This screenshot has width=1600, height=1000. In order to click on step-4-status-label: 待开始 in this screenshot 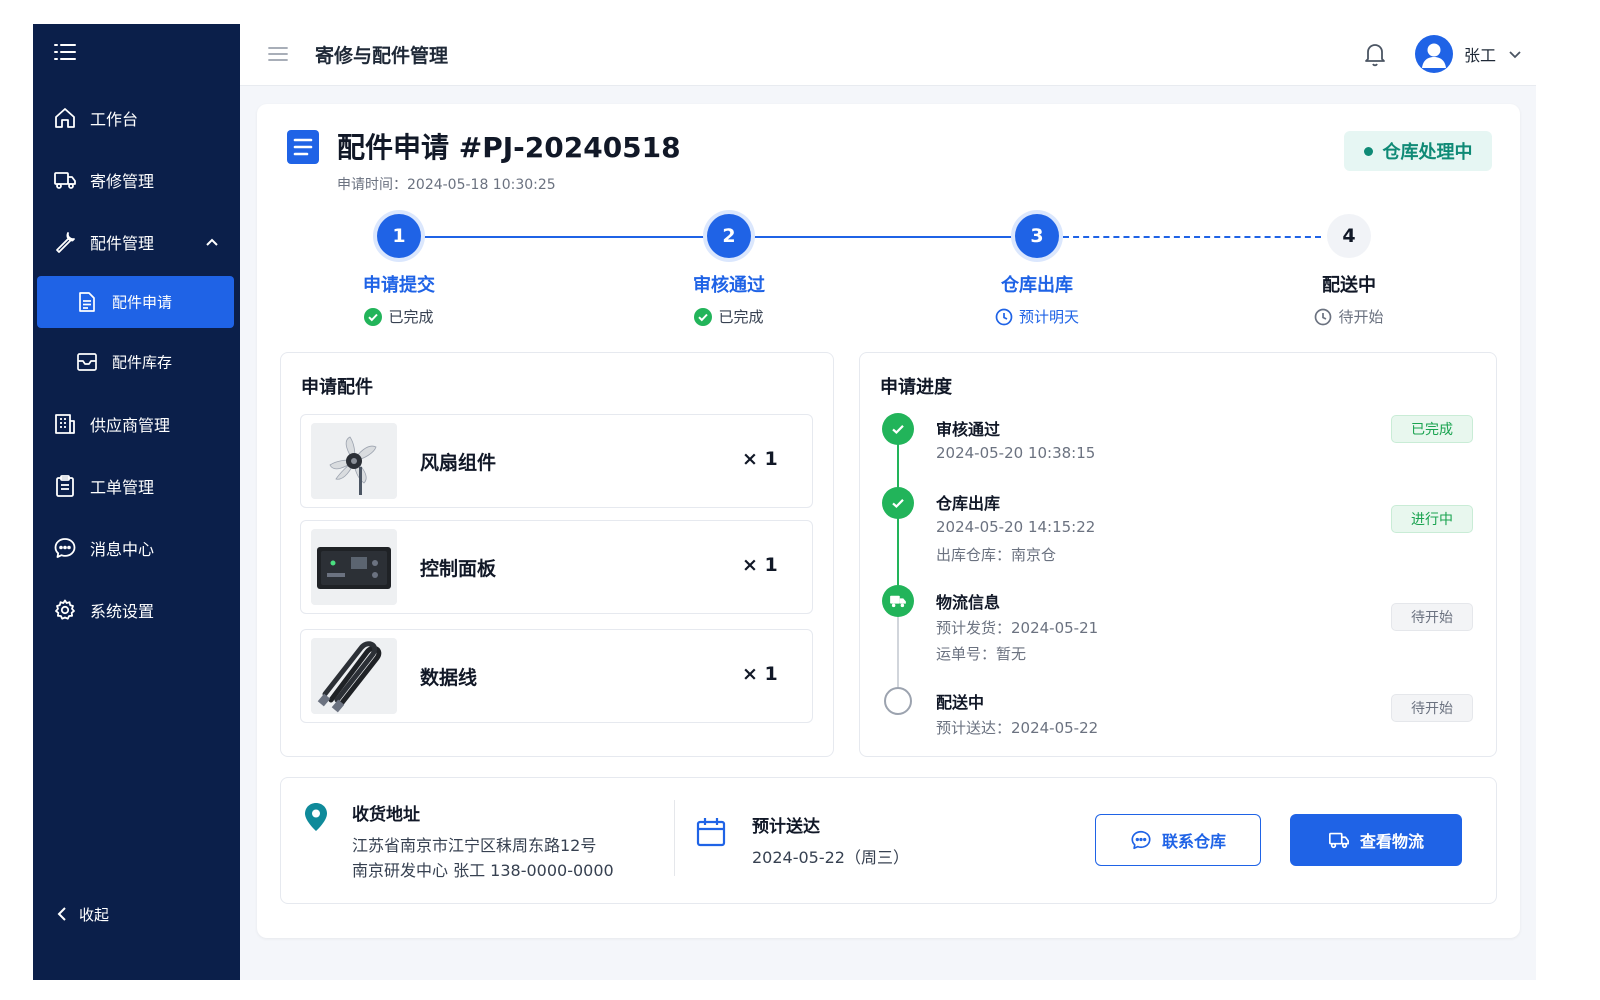, I will do `click(1361, 317)`.